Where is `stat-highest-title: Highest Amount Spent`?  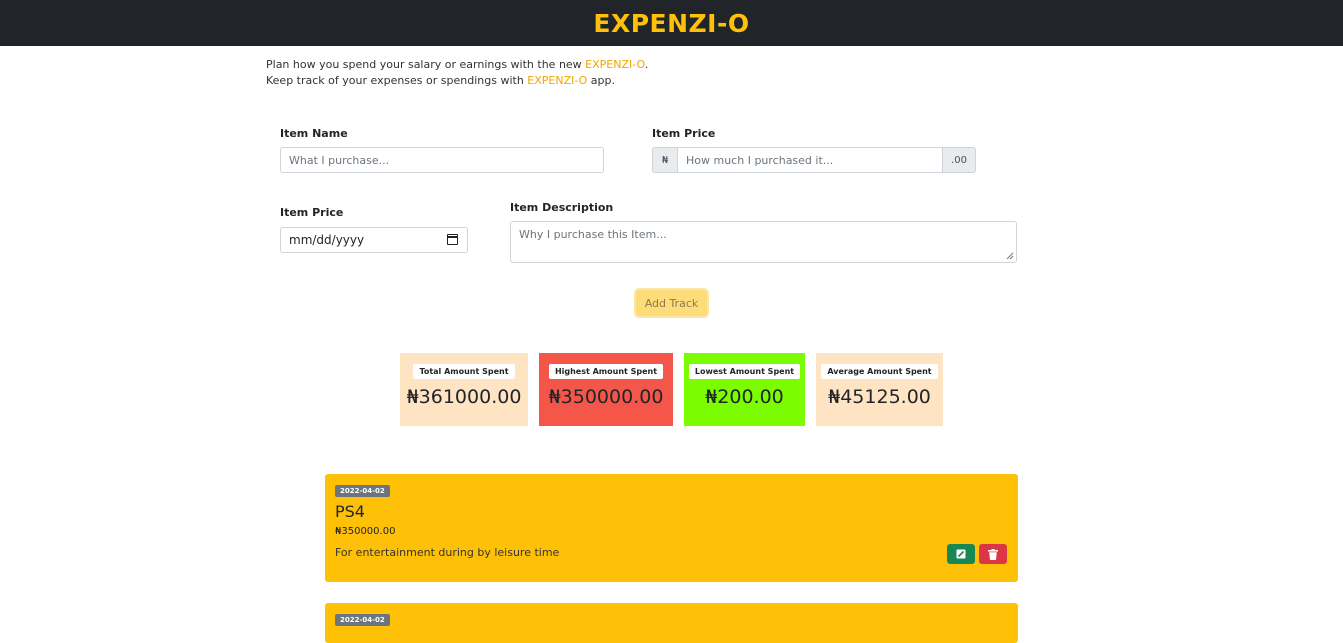
stat-highest-title: Highest Amount Spent is located at coordinates (606, 371).